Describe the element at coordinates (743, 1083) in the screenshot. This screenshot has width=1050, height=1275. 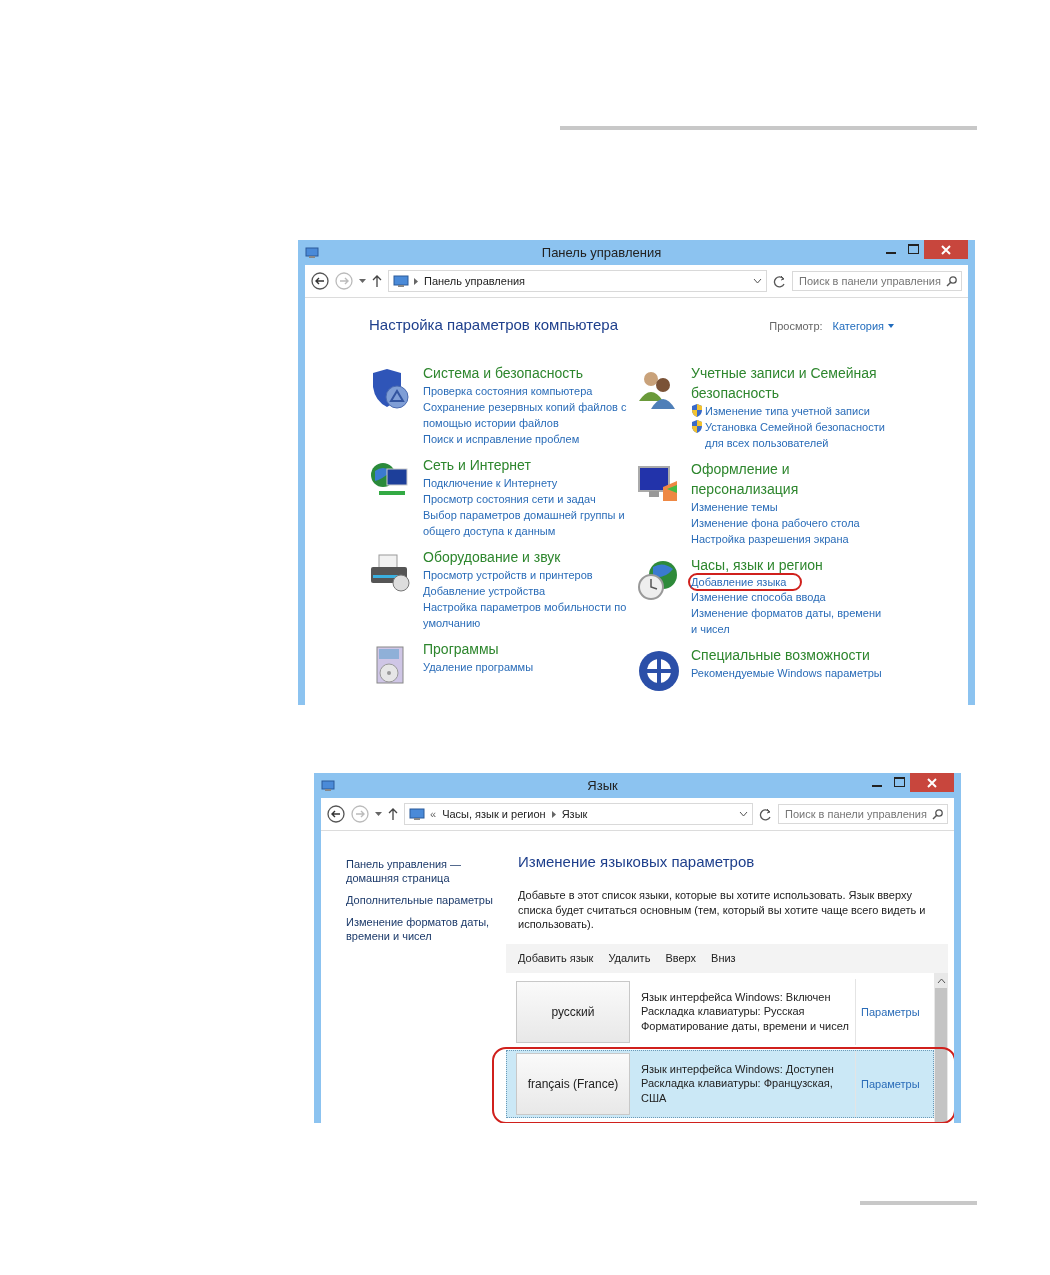
I see `language-details: Язык интерфейса Windows: Доступен Раскладка клавиатуры: Французская, США` at that location.